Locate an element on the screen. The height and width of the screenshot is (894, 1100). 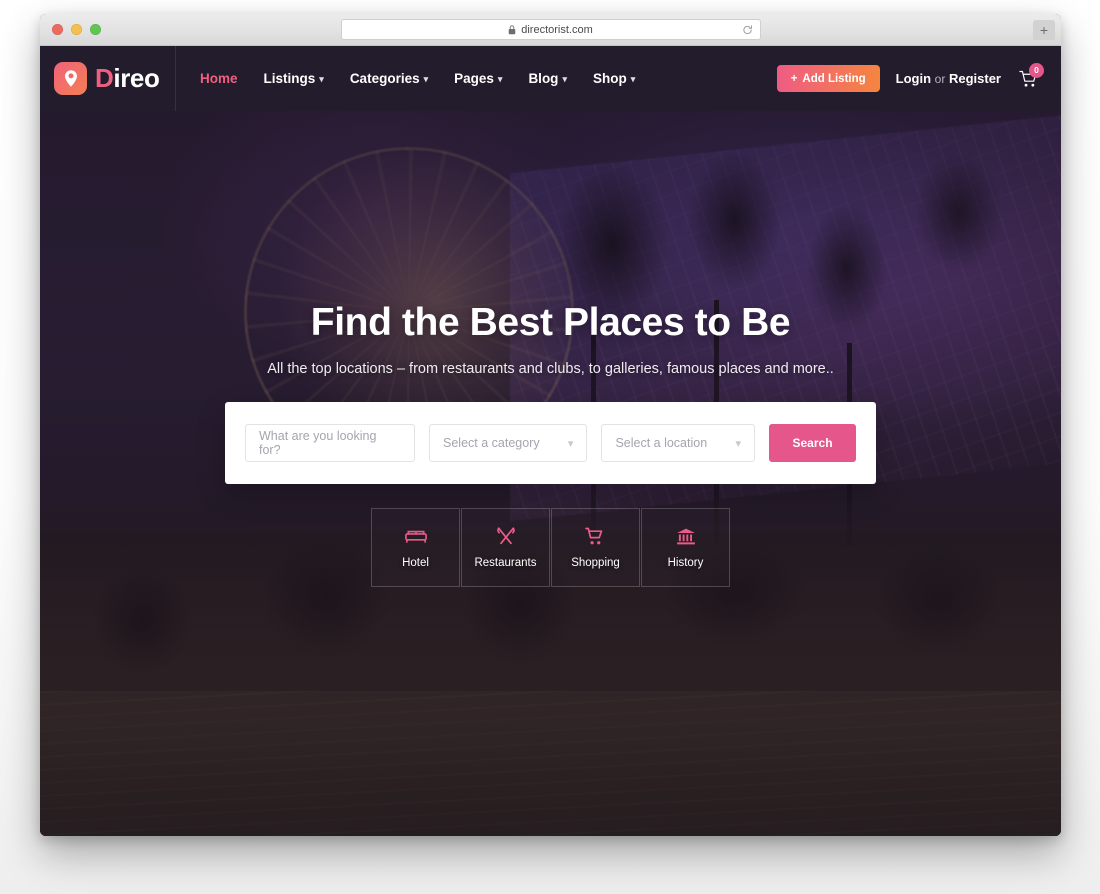
new-tab-label: + is located at coordinates (1044, 30).